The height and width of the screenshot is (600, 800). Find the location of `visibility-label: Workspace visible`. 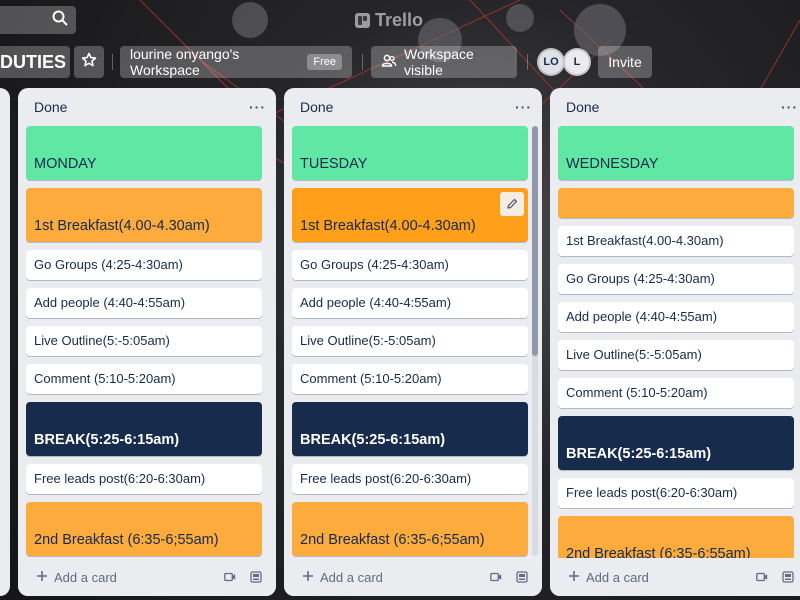

visibility-label: Workspace visible is located at coordinates (439, 62).